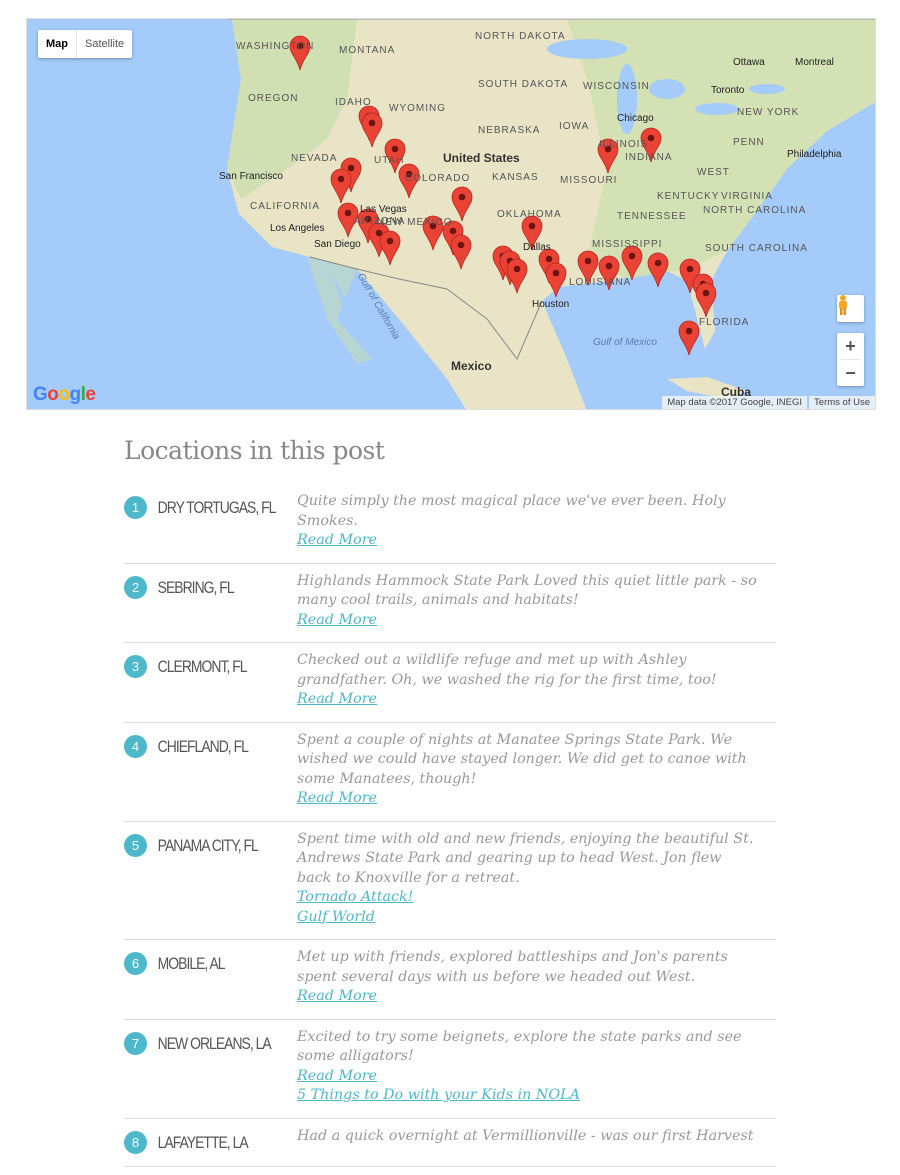 The image size is (900, 1175). What do you see at coordinates (652, 216) in the screenshot?
I see `map-label: TENNESSEE` at bounding box center [652, 216].